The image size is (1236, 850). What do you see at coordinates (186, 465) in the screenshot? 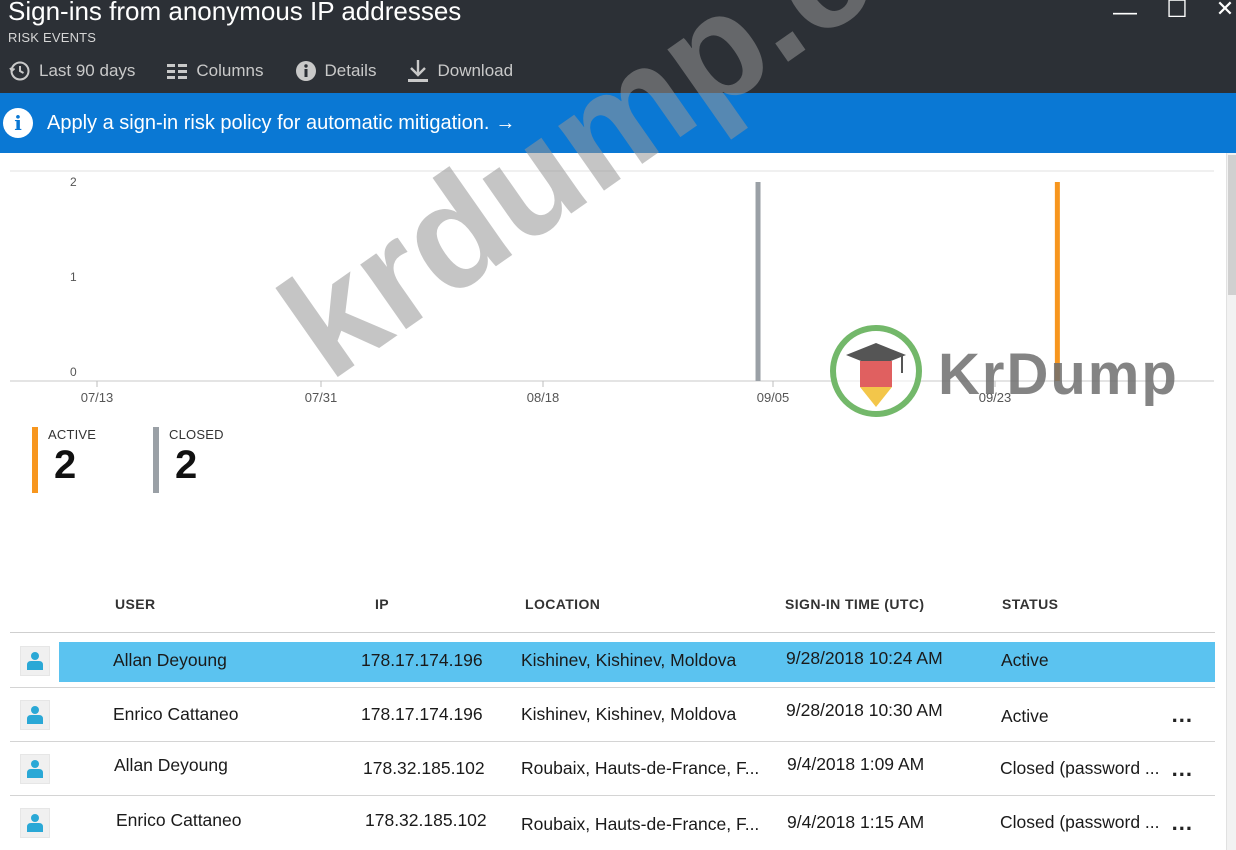
I see `closed-count: 2` at bounding box center [186, 465].